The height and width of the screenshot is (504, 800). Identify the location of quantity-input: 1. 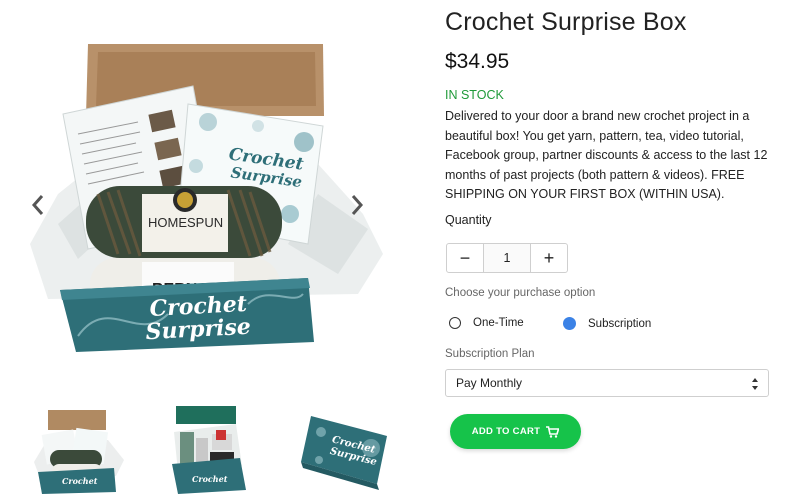
(507, 258).